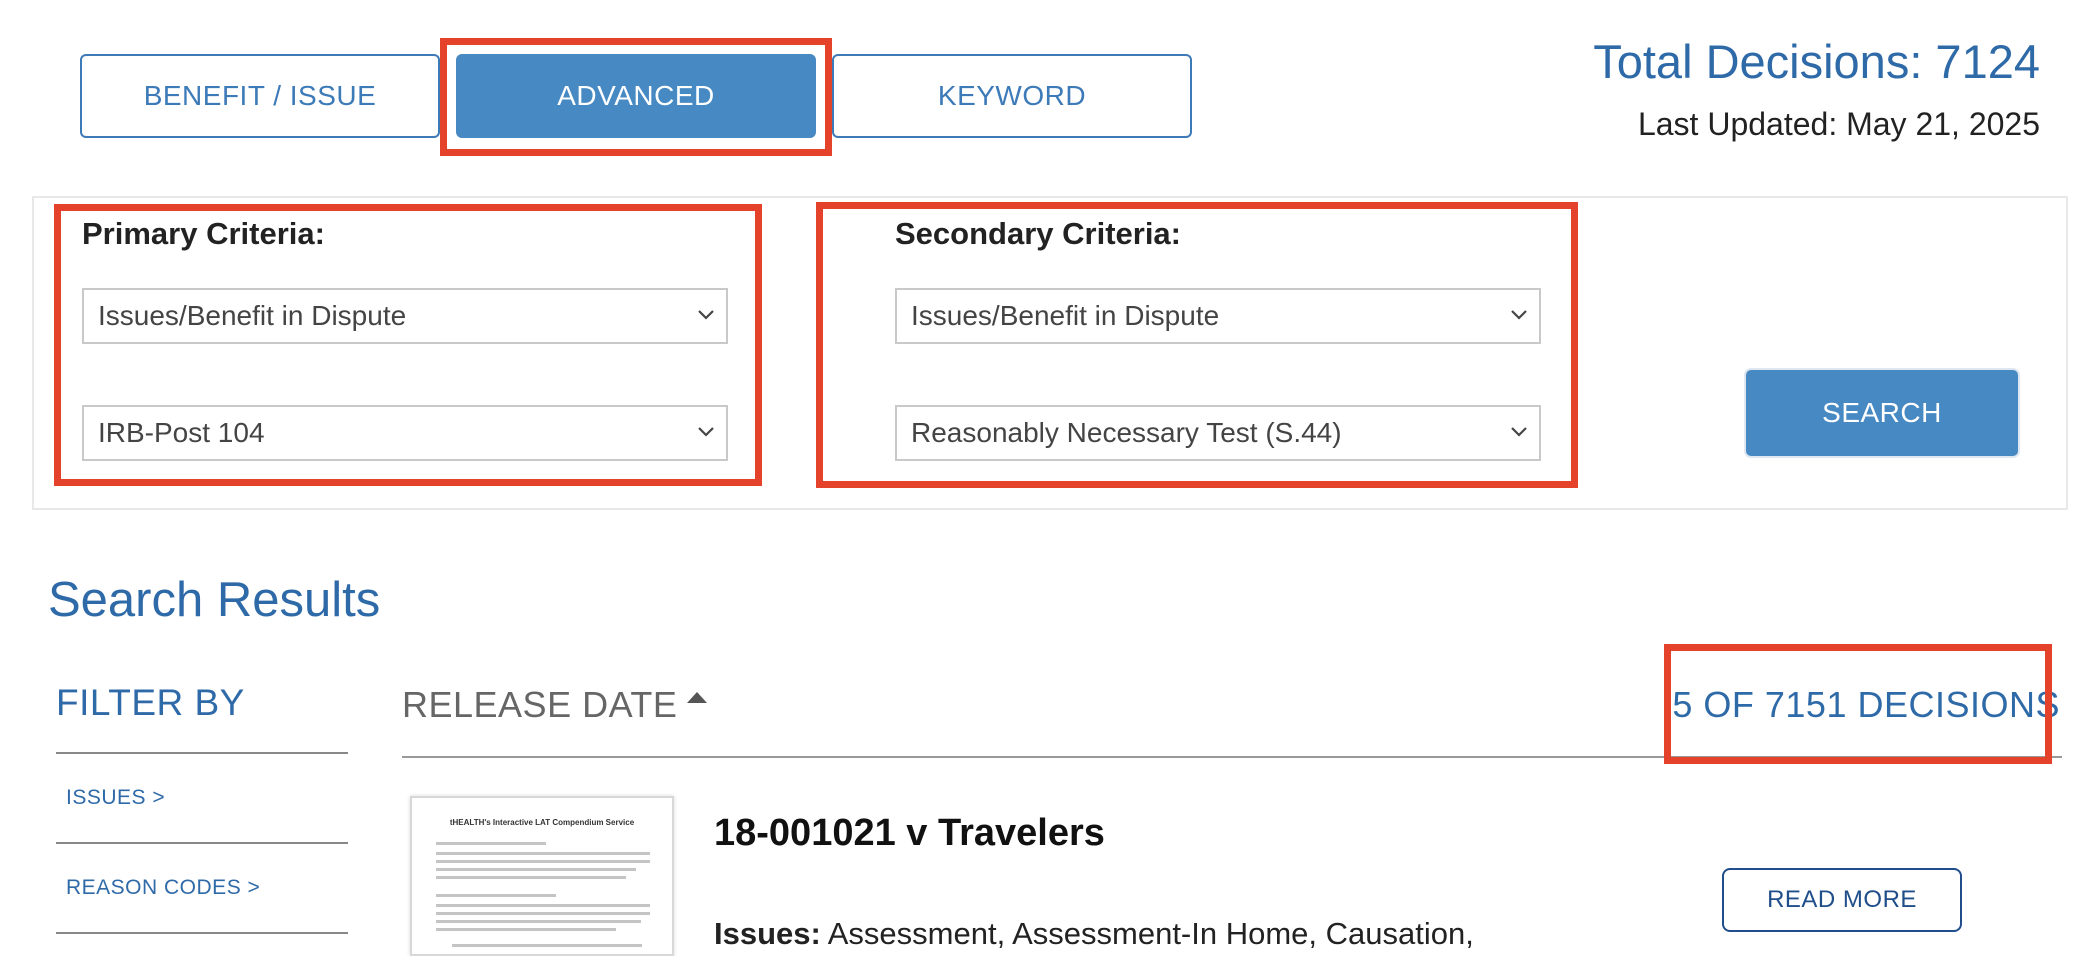 This screenshot has height=956, width=2088. Describe the element at coordinates (115, 798) in the screenshot. I see `filter-issues: ISSUES >` at that location.